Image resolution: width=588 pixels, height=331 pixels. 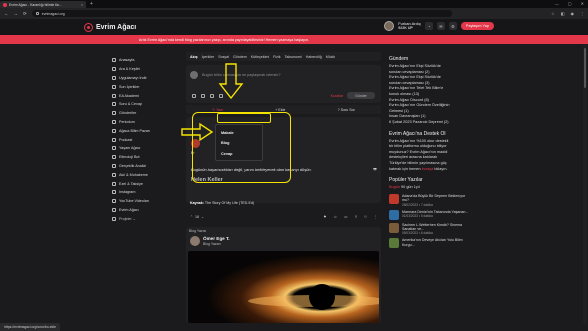 I want to click on page-scrollbar, so click(x=585, y=184).